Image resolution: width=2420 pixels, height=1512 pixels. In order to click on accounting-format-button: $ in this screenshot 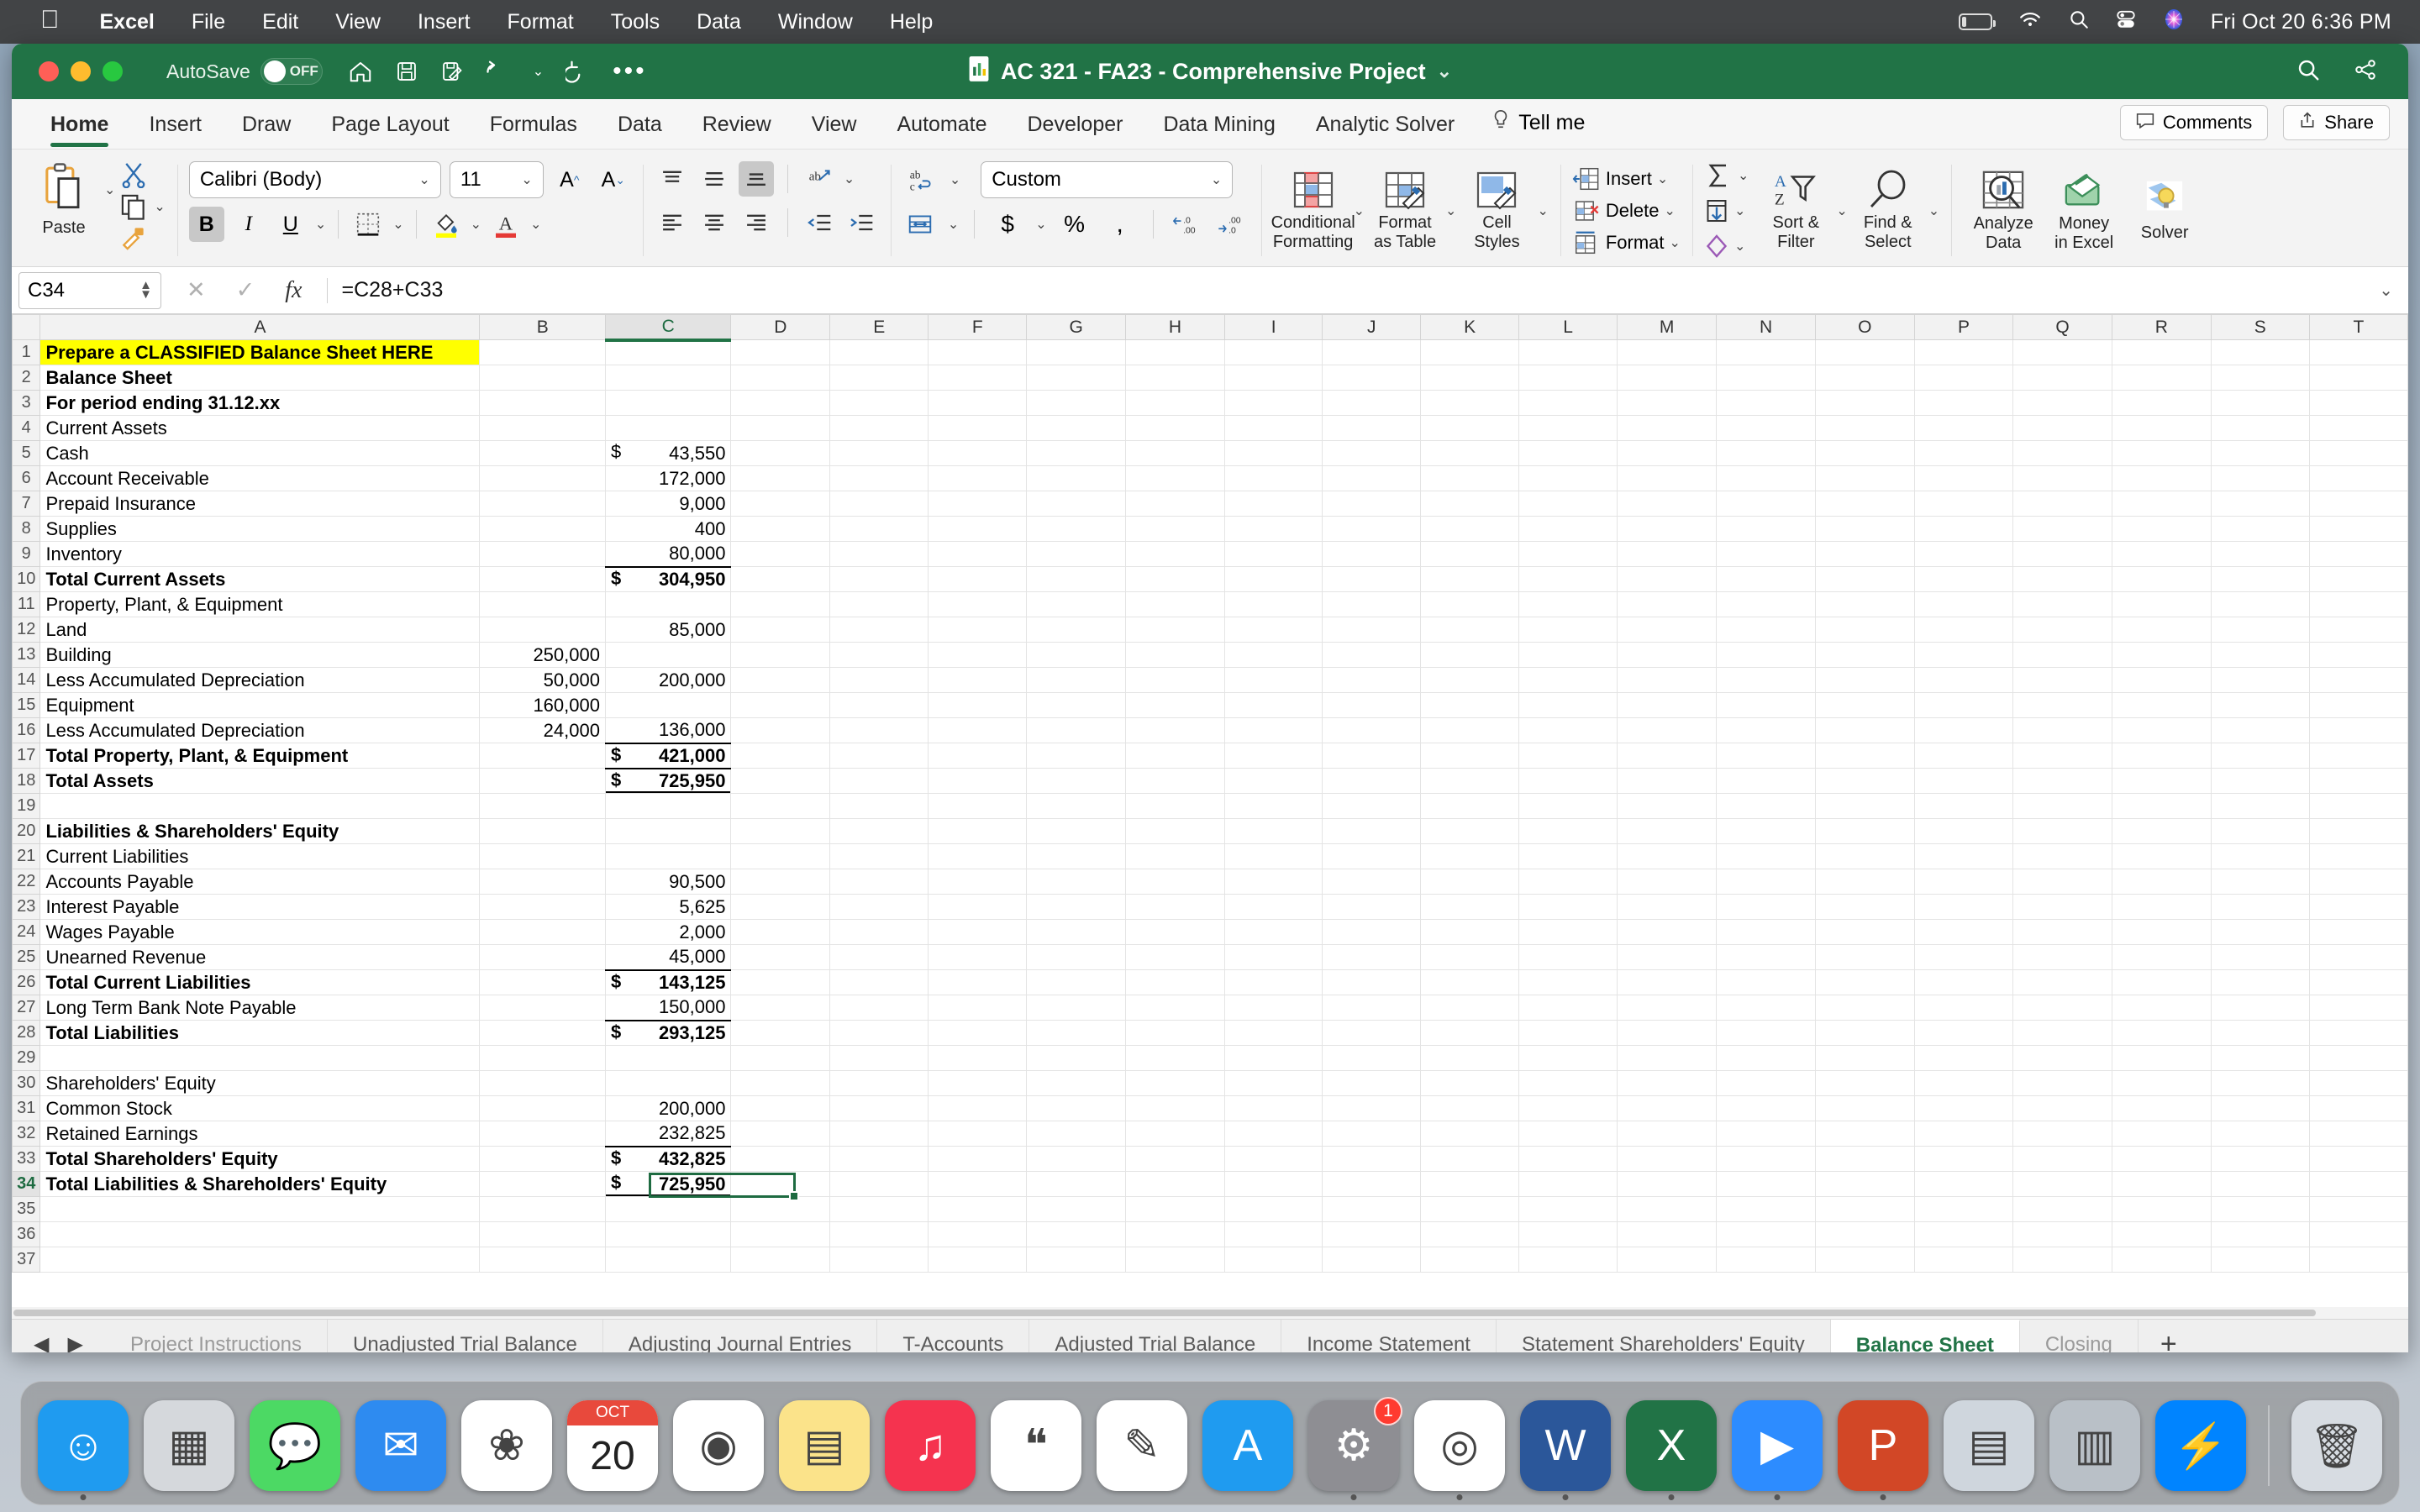, I will do `click(1007, 224)`.